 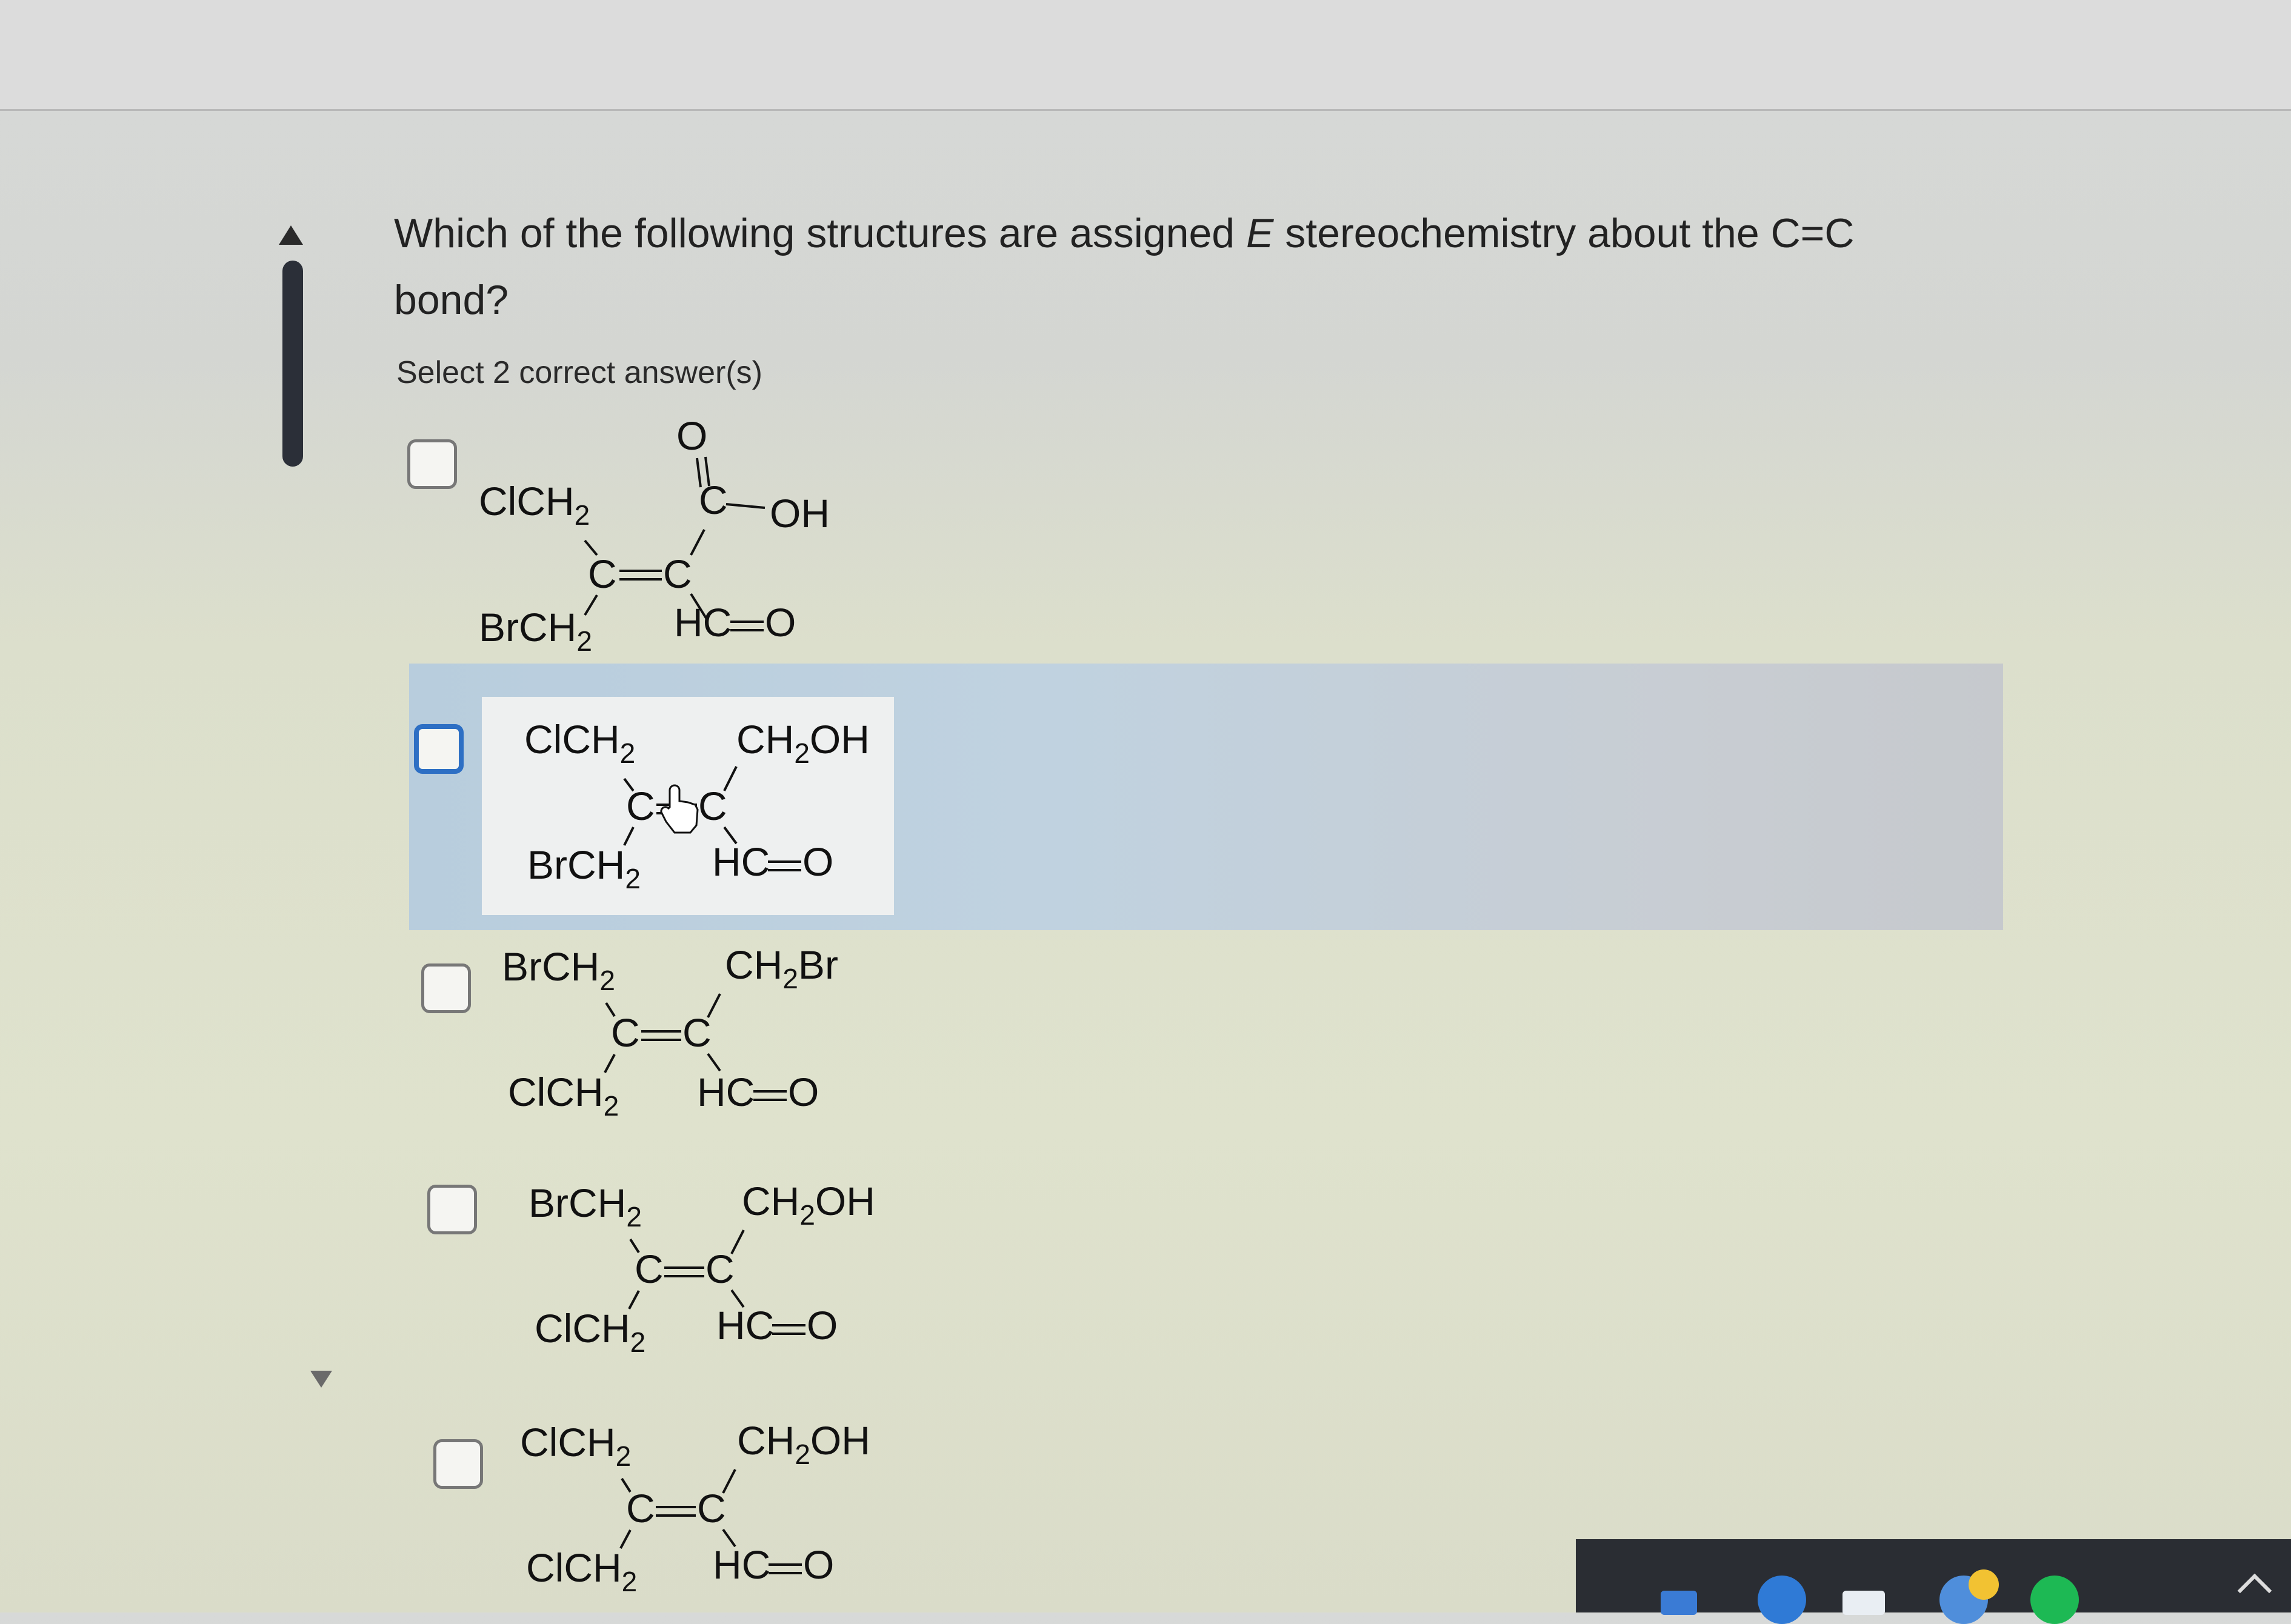 I want to click on option-2-structure: ClCH2 BrCH2 C C CH2OH HC O, so click(x=697, y=805).